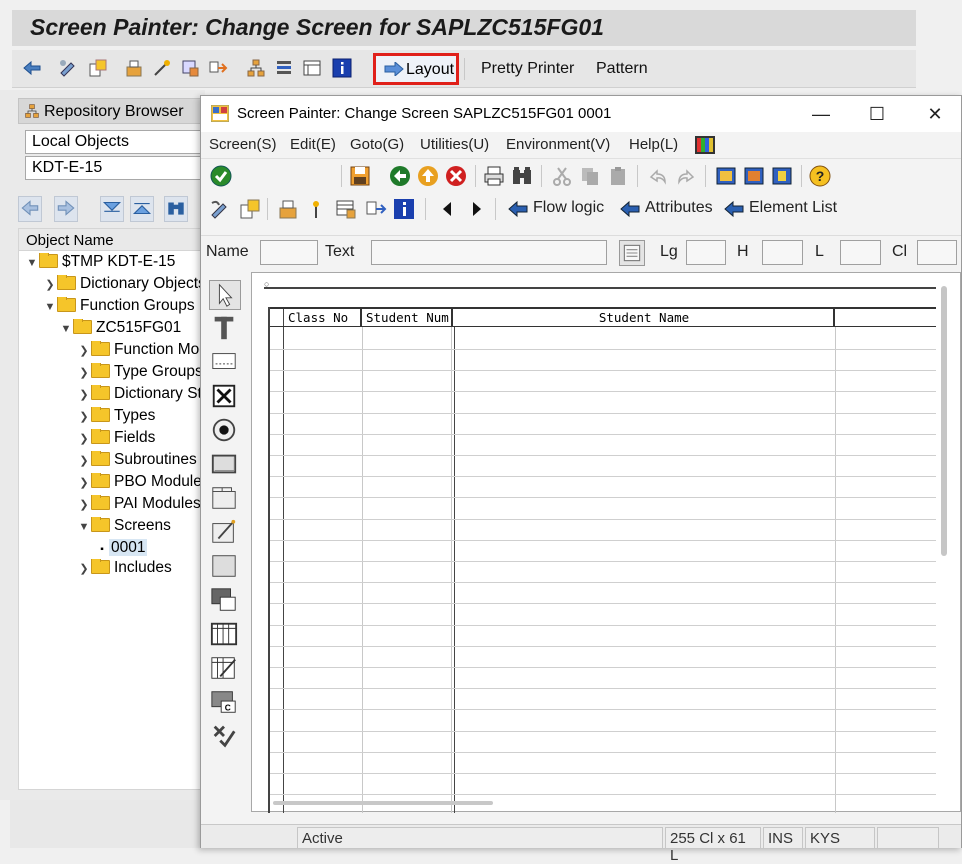 The image size is (962, 864). Describe the element at coordinates (456, 176) in the screenshot. I see `cancel-icon` at that location.